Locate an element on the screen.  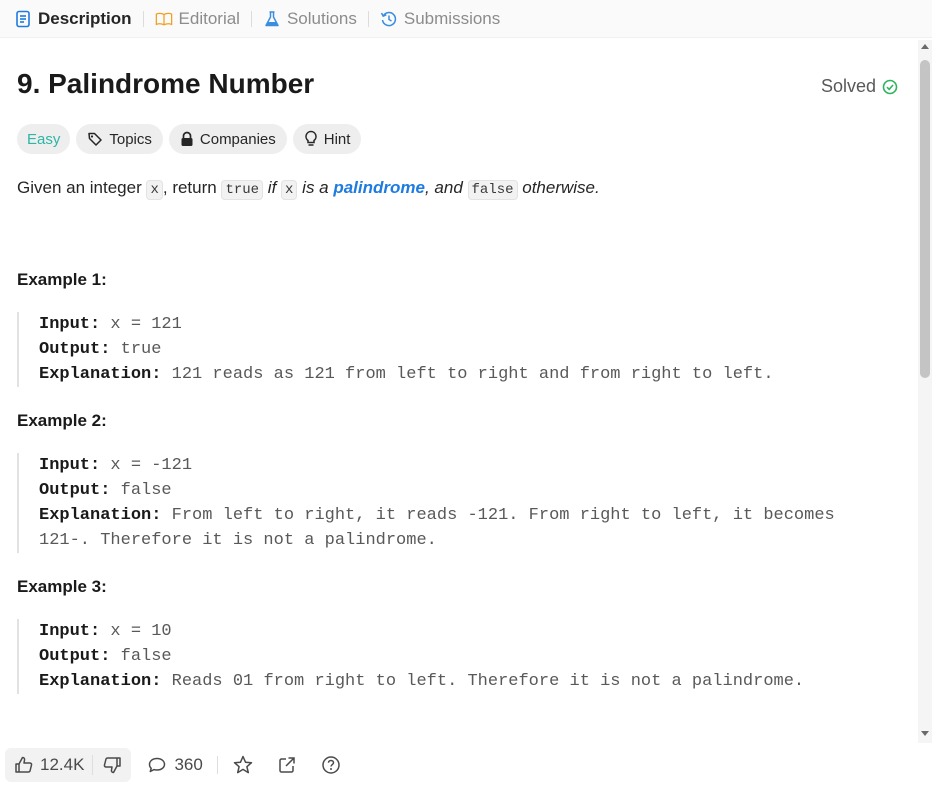
statement-text: , and is located at coordinates (446, 187).